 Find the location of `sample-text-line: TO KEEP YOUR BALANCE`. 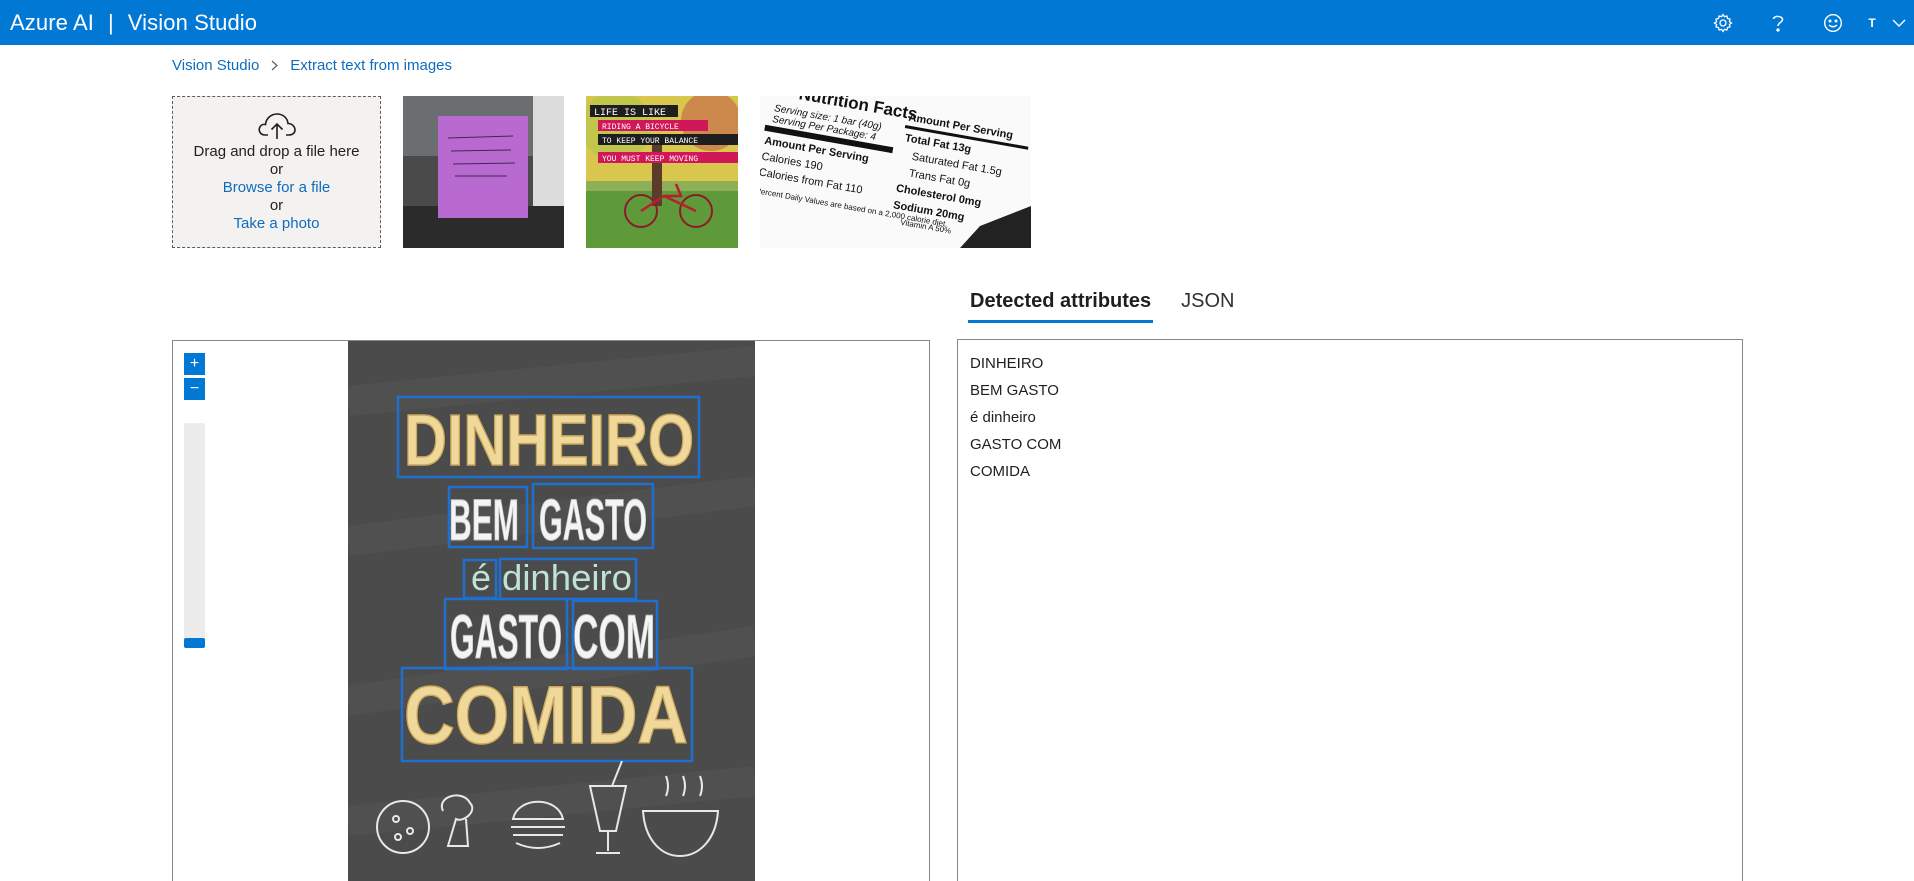

sample-text-line: TO KEEP YOUR BALANCE is located at coordinates (650, 141).